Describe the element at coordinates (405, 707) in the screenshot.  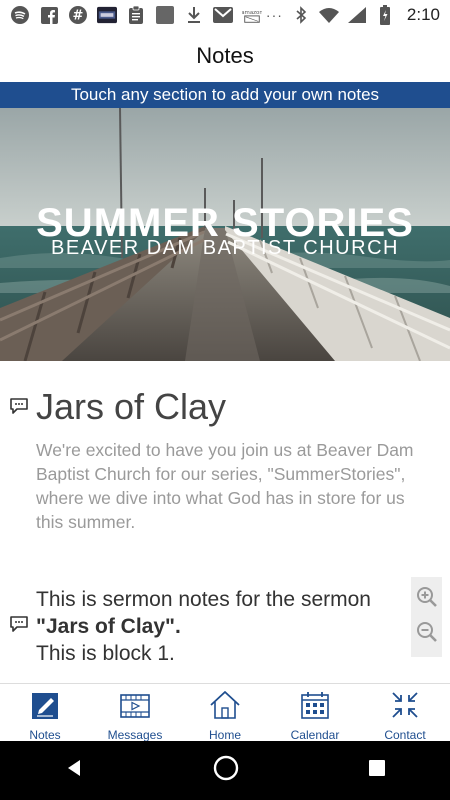
I see `contact-icon` at that location.